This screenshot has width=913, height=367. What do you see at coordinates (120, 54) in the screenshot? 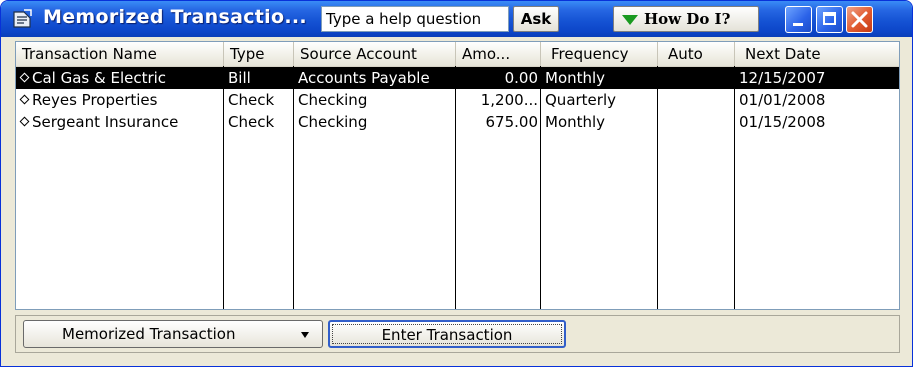
I see `column-header-transaction-name: Transaction Name` at bounding box center [120, 54].